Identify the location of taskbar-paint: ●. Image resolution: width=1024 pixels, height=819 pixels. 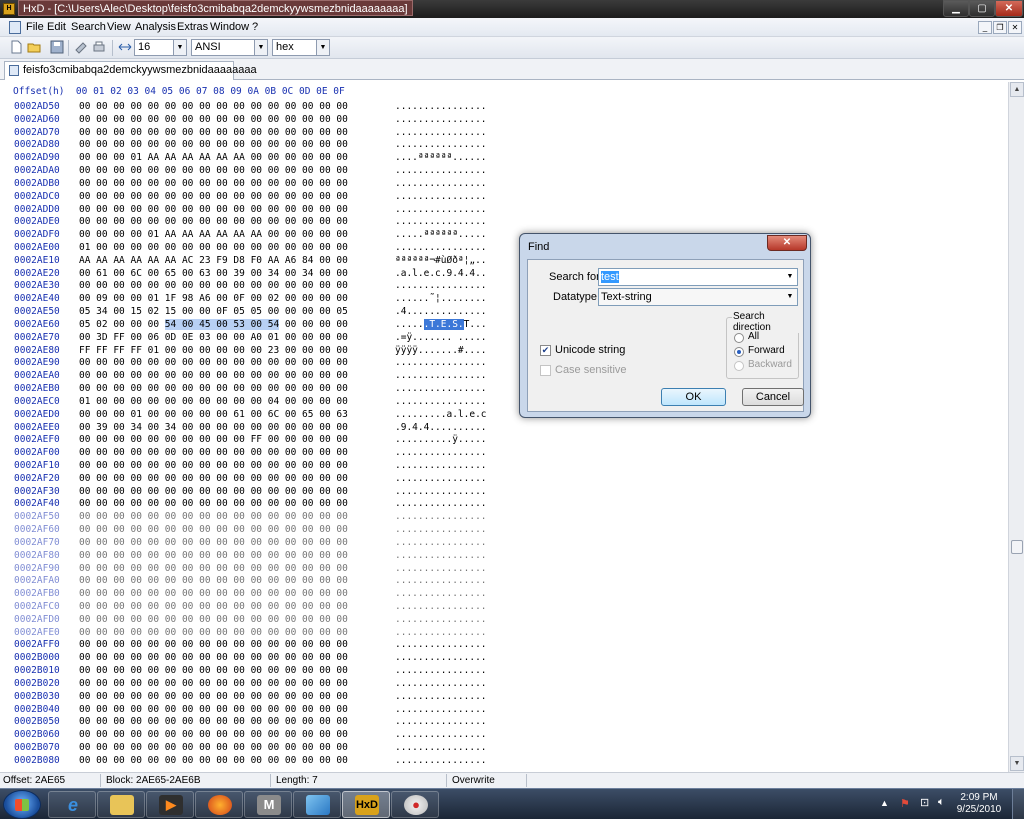
(415, 804).